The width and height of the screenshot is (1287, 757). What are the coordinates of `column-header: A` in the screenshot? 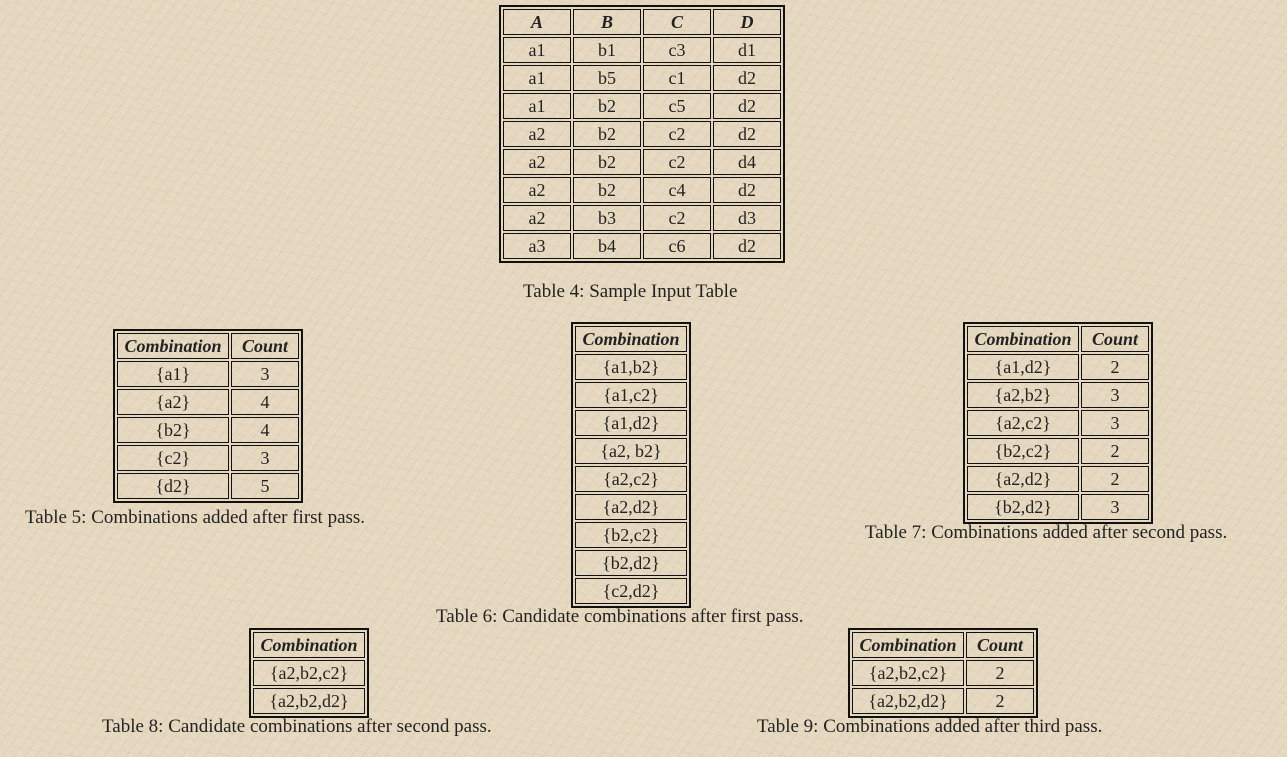 It's located at (537, 22).